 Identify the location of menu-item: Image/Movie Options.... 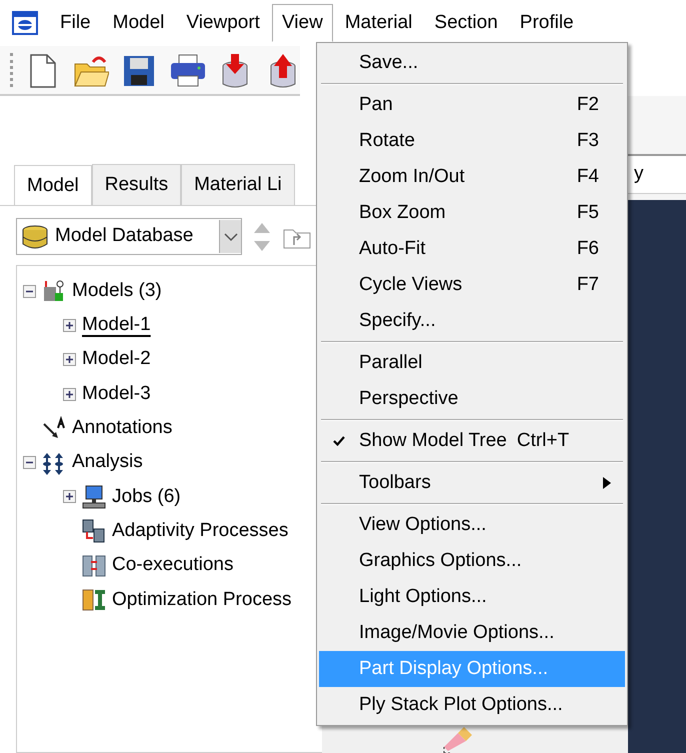
(472, 633).